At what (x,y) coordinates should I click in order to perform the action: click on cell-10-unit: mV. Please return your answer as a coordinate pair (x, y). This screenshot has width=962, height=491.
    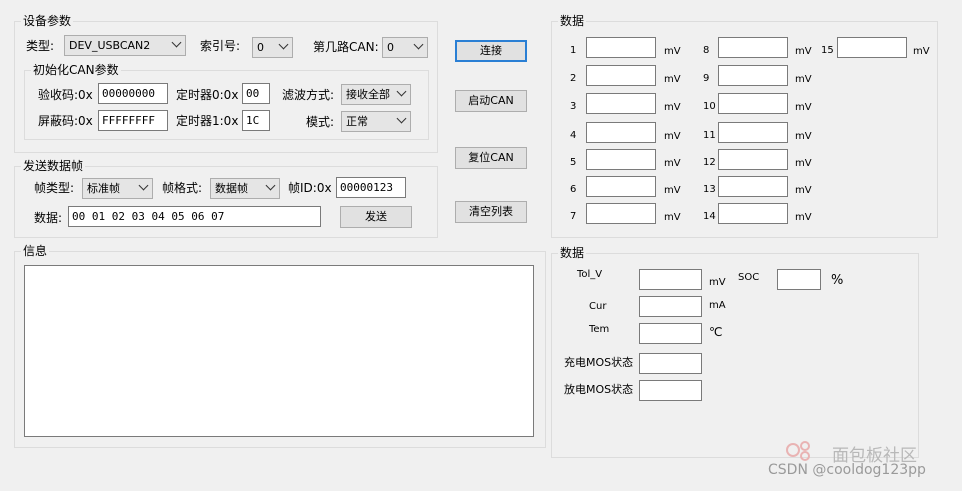
    Looking at the image, I should click on (803, 107).